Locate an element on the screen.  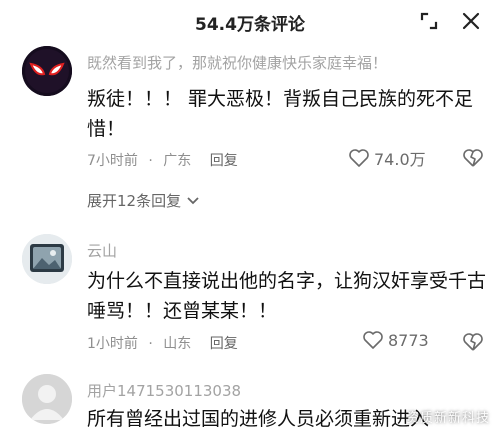
landscape-avatar-image is located at coordinates (47, 259).